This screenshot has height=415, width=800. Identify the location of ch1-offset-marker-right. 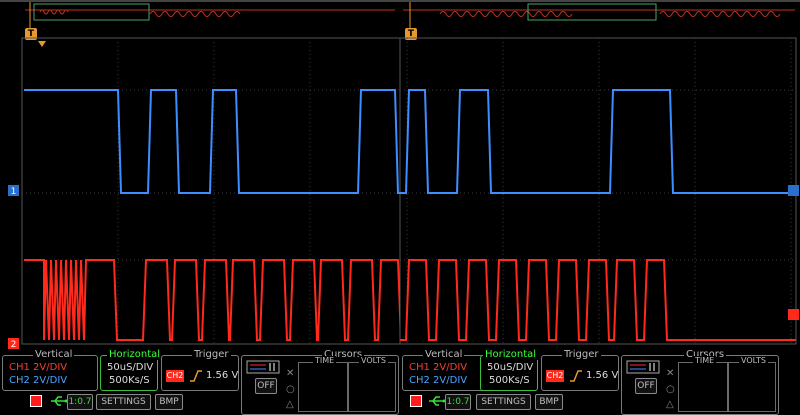
(793, 190).